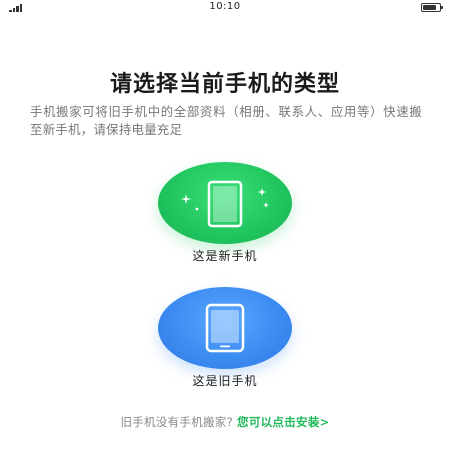  Describe the element at coordinates (225, 256) in the screenshot. I see `new-phone-label: 这是新手机` at that location.